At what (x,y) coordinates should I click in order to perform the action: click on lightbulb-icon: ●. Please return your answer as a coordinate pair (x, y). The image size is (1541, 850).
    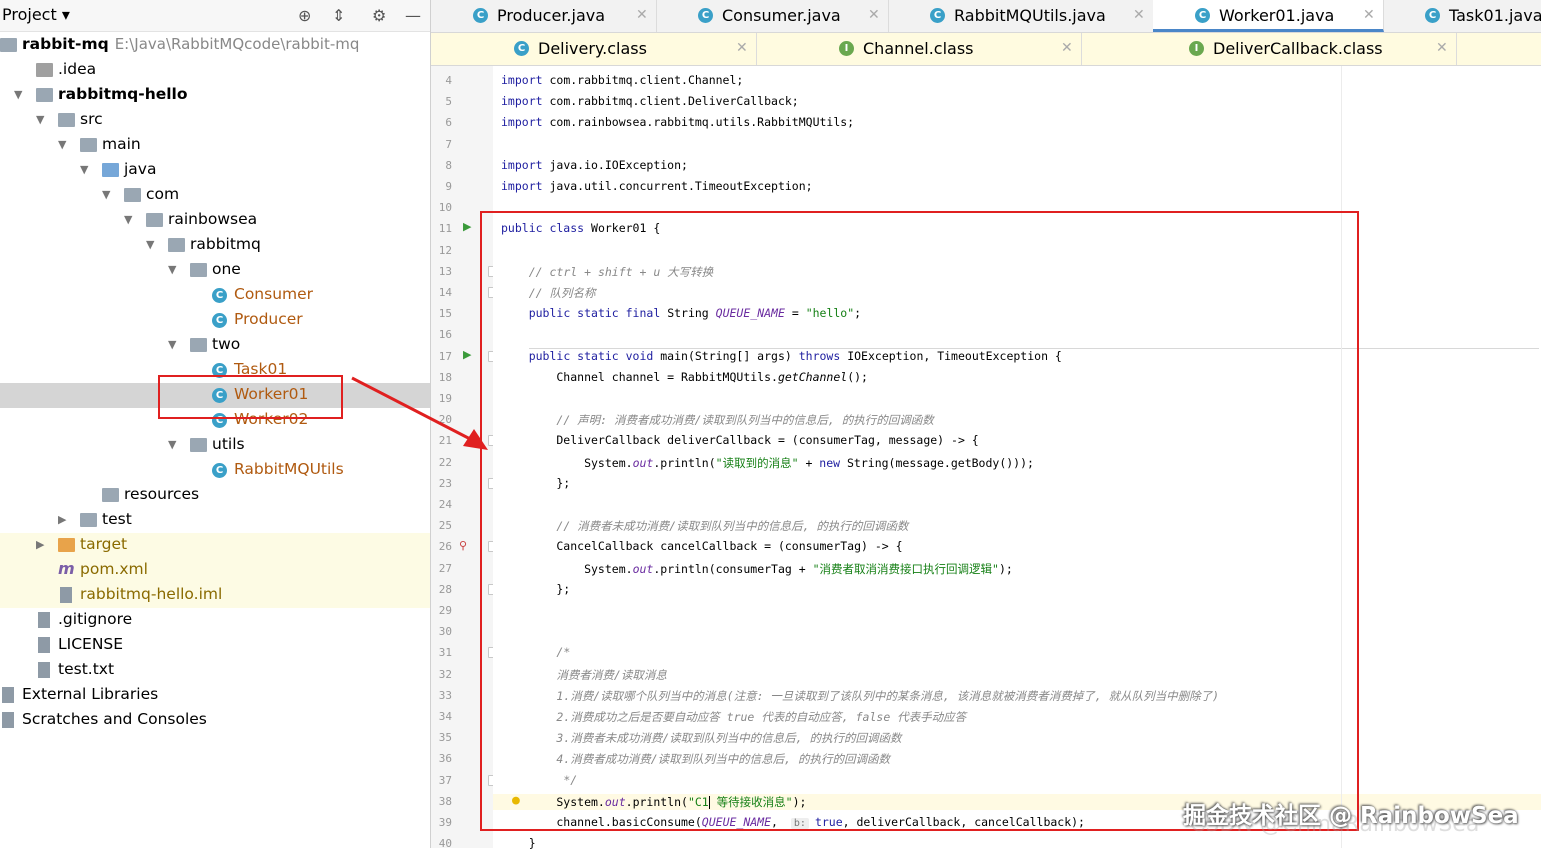
    Looking at the image, I should click on (516, 800).